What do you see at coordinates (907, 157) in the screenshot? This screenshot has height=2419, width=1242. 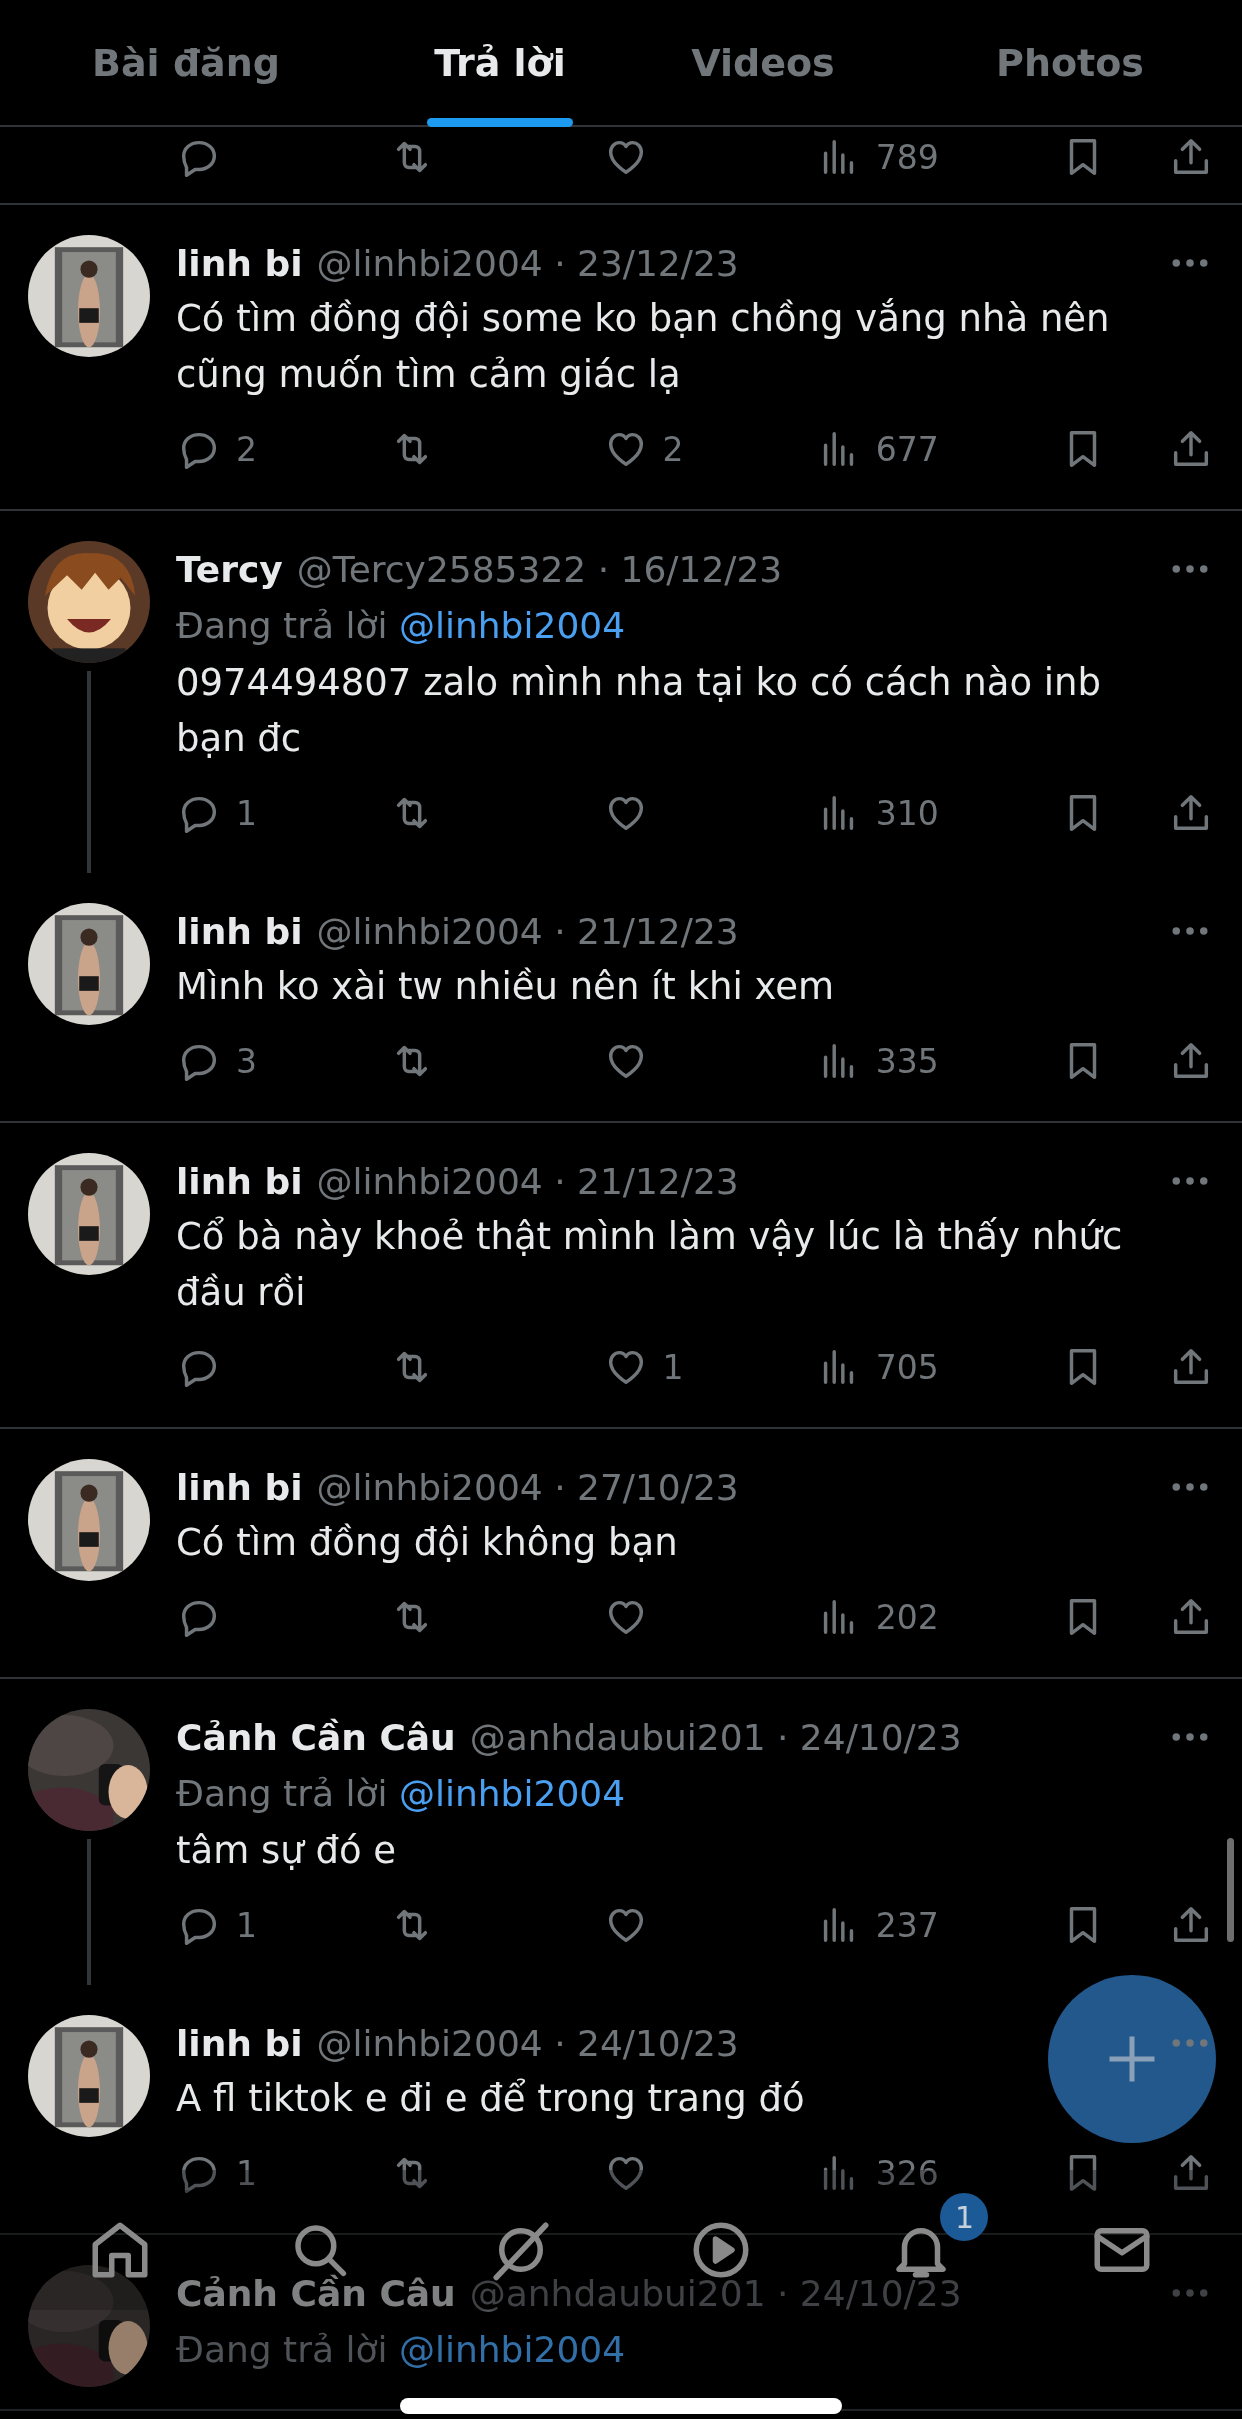 I see `view-count: 789` at bounding box center [907, 157].